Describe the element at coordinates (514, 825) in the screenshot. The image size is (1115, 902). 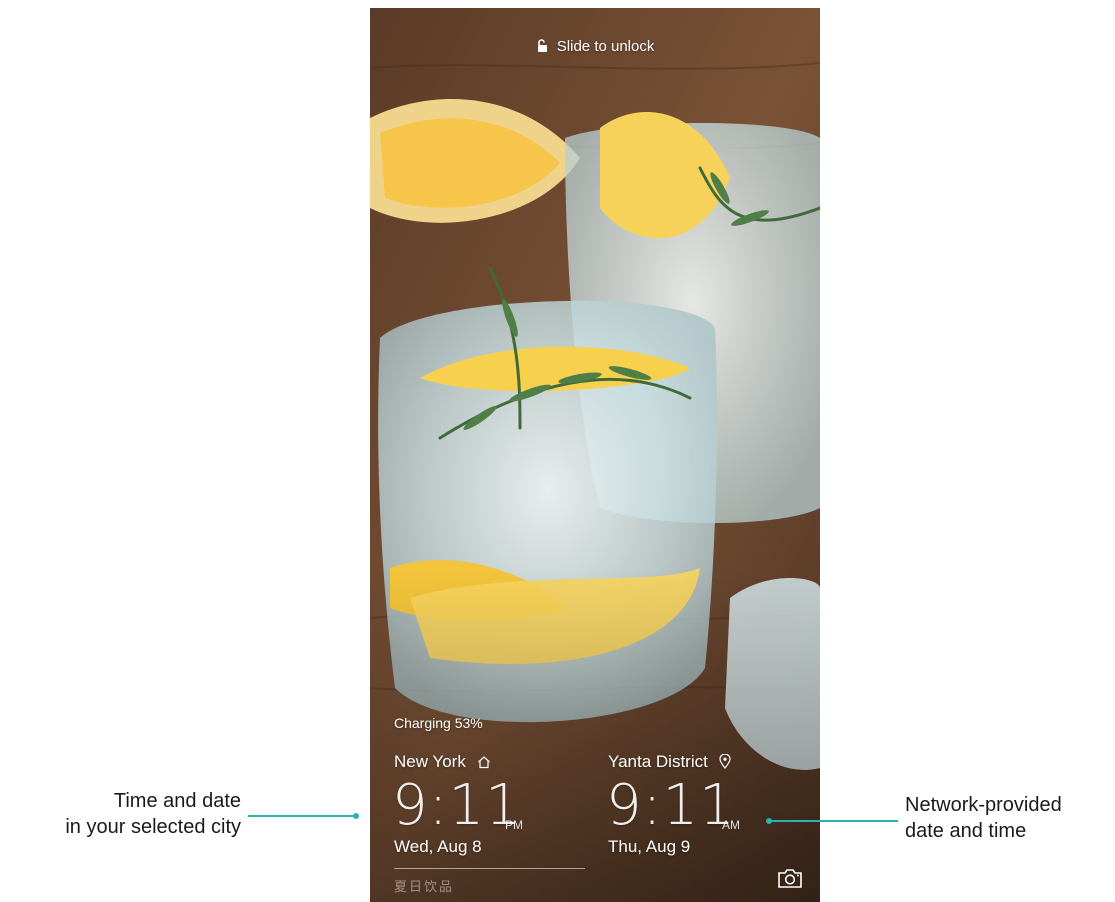
I see `home-city-ampm: PM` at that location.